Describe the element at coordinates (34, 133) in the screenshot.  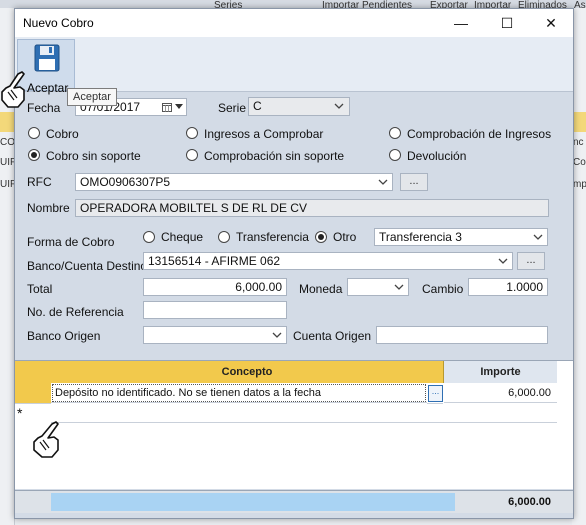
I see `radio-cobro` at that location.